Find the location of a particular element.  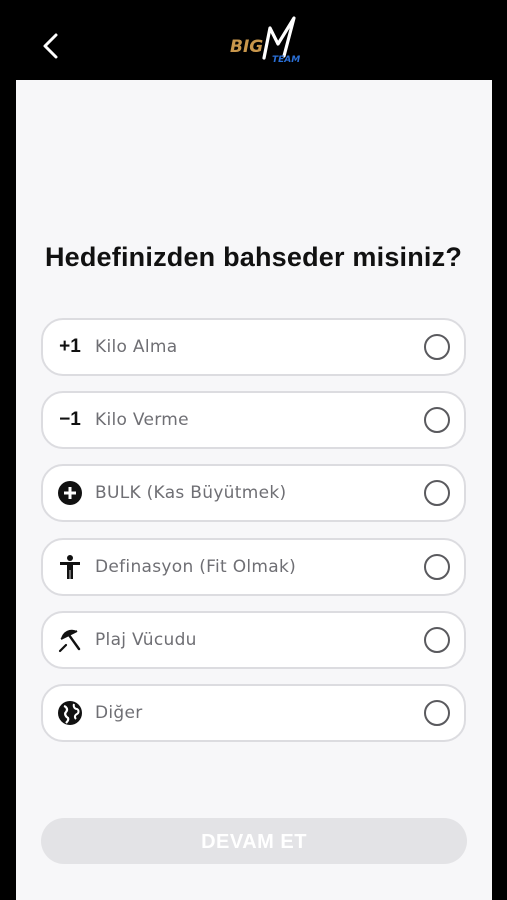

option-label: Diğer is located at coordinates (119, 713).